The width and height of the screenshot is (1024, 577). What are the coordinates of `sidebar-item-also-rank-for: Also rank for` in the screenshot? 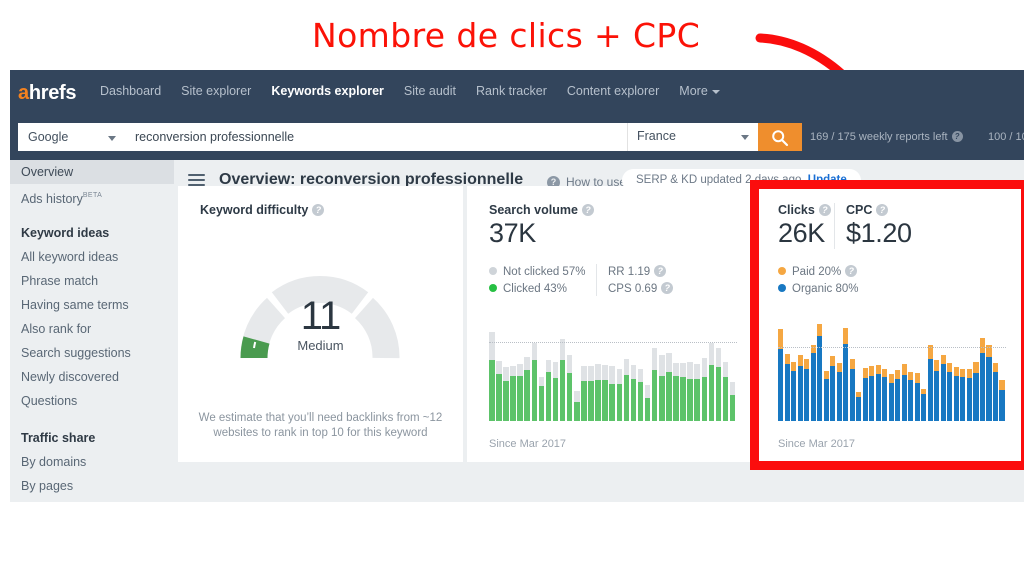 It's located at (92, 329).